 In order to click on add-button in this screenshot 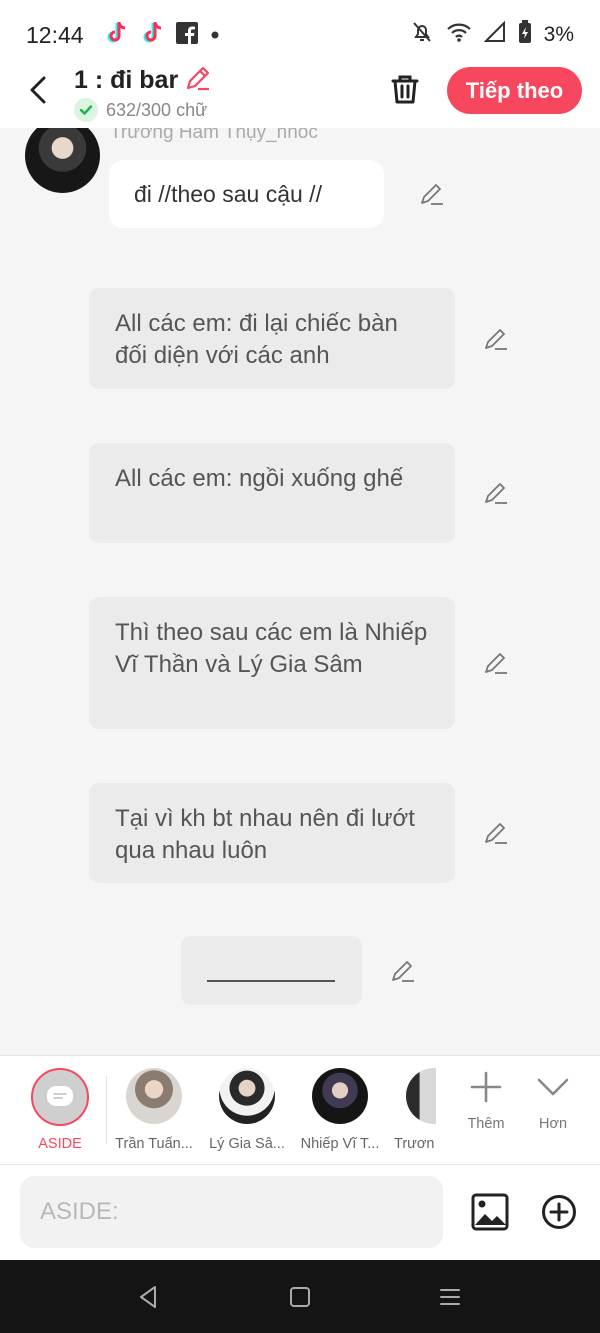, I will do `click(559, 1212)`.